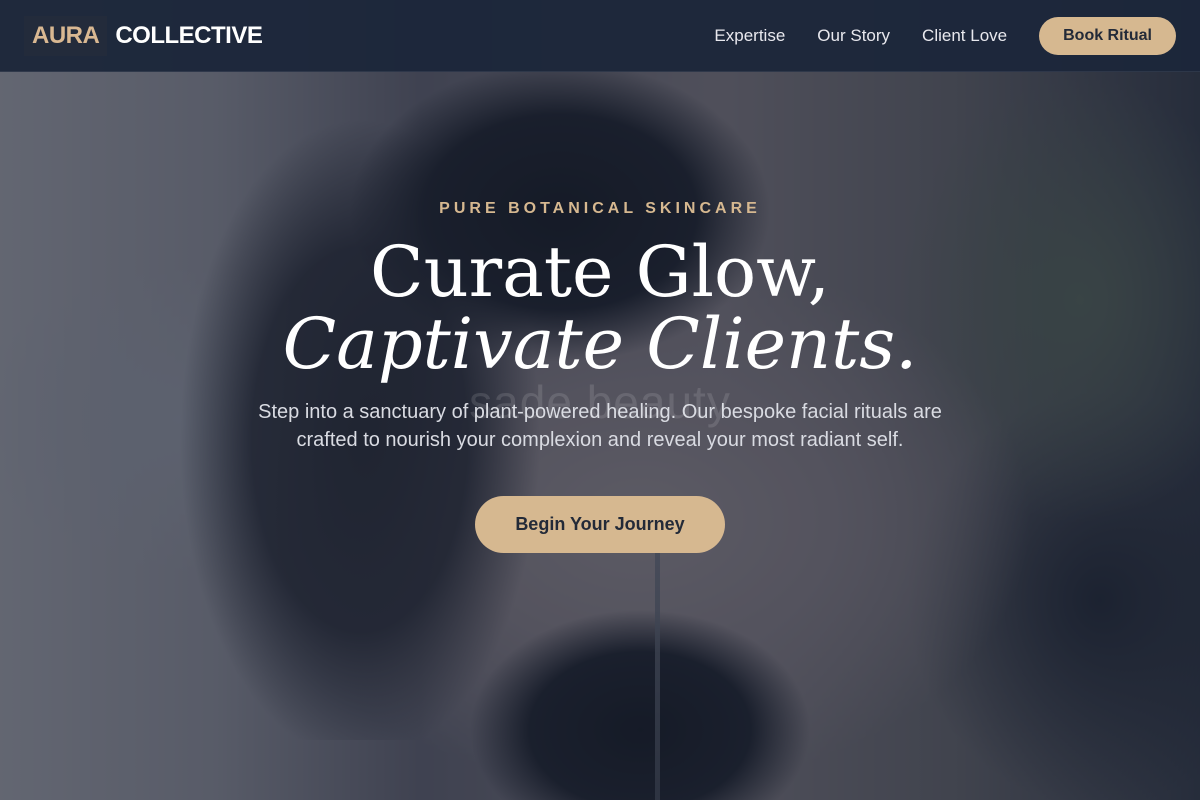 Image resolution: width=1200 pixels, height=800 pixels. What do you see at coordinates (600, 272) in the screenshot?
I see `hero-headline-line1: Curate Glow,` at bounding box center [600, 272].